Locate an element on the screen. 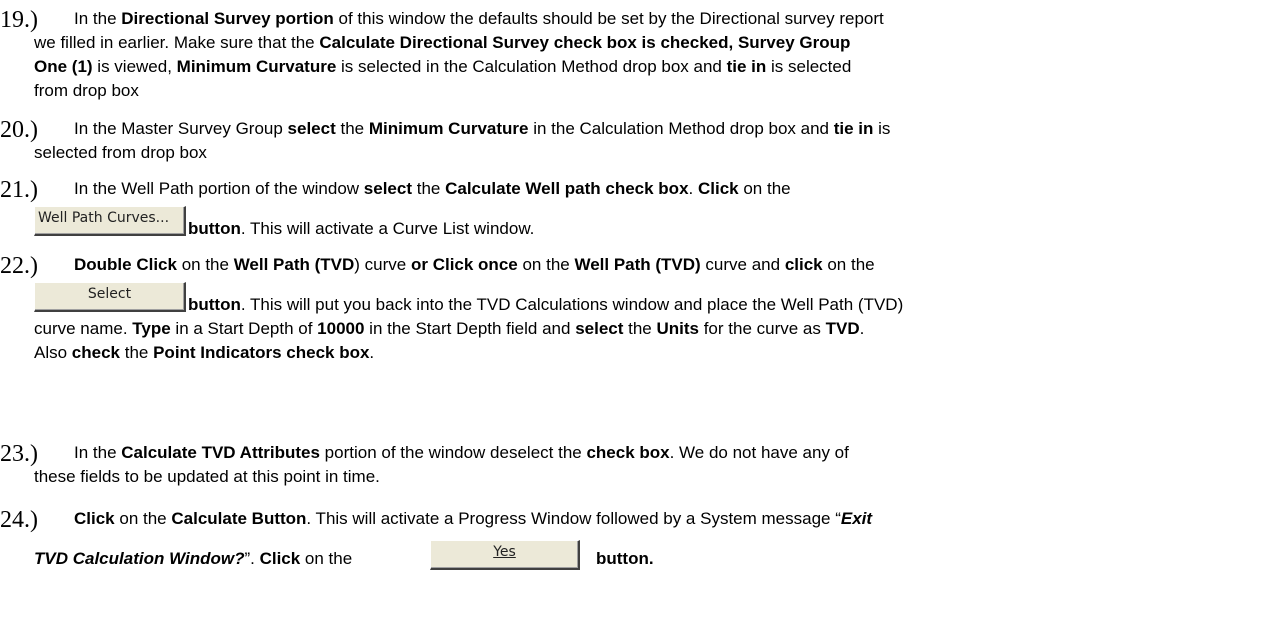  body-text: is selected is located at coordinates (809, 66).